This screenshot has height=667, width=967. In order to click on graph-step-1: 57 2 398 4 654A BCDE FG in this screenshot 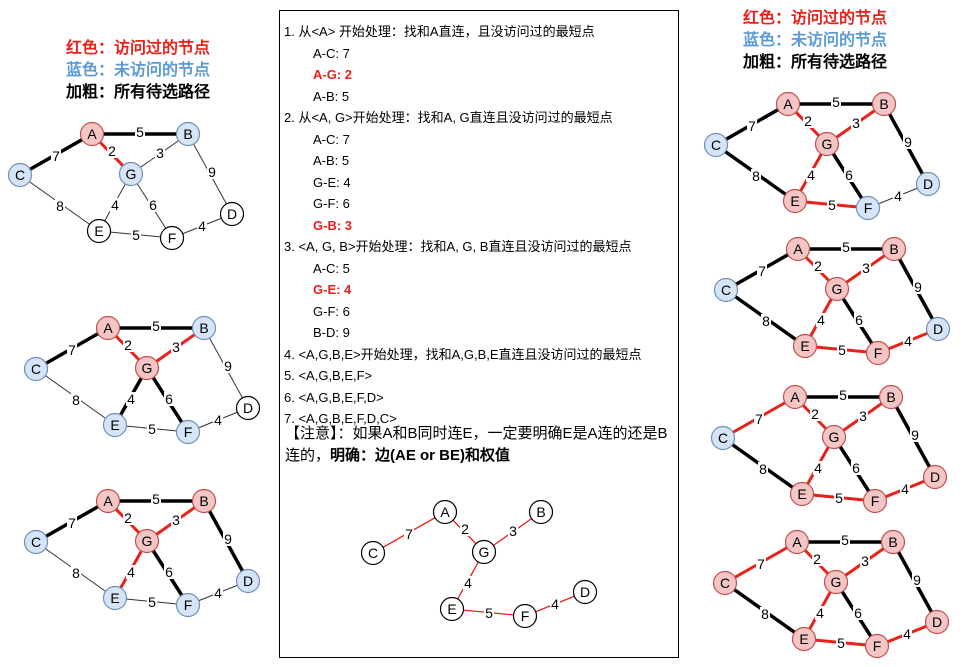, I will do `click(126, 186)`.